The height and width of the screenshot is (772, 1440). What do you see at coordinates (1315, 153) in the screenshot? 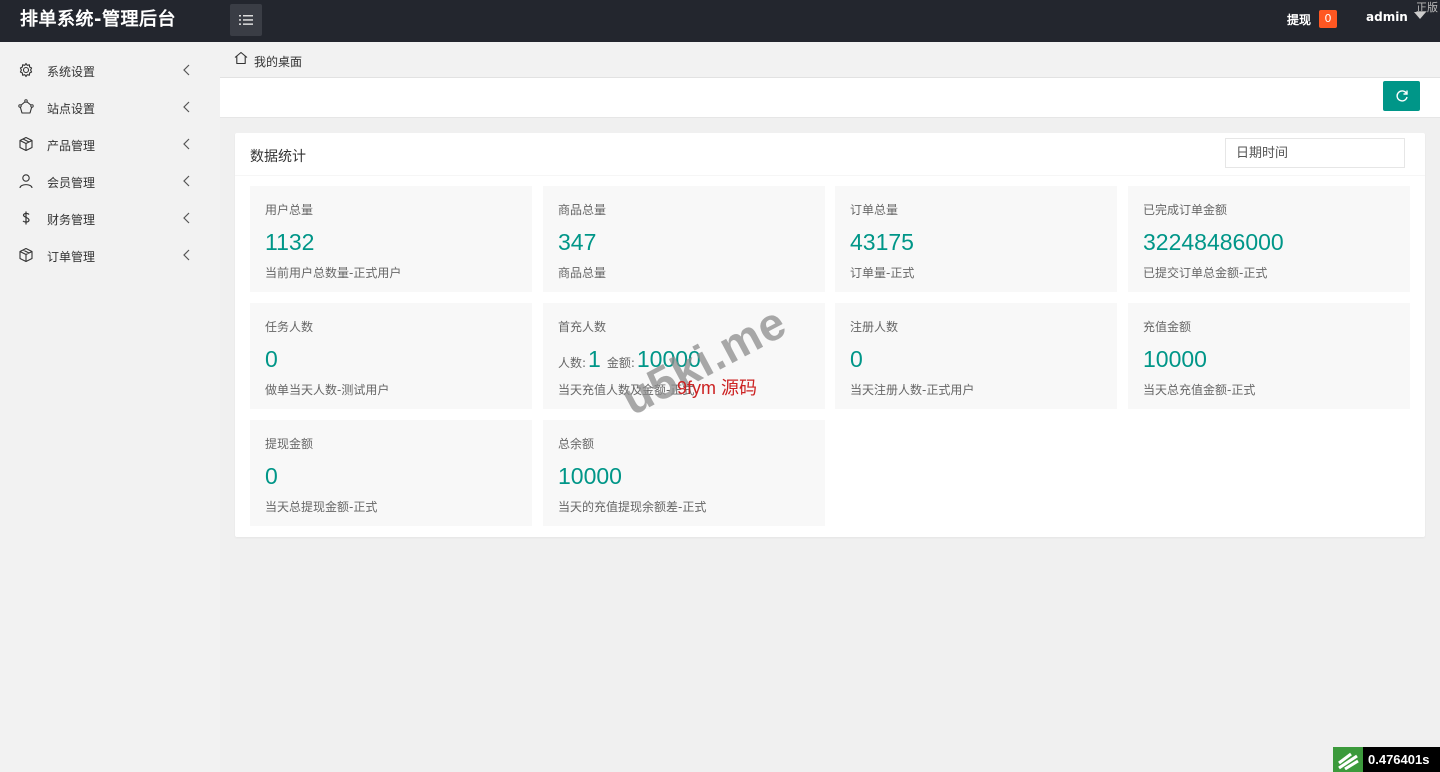
I see `date-time-input` at bounding box center [1315, 153].